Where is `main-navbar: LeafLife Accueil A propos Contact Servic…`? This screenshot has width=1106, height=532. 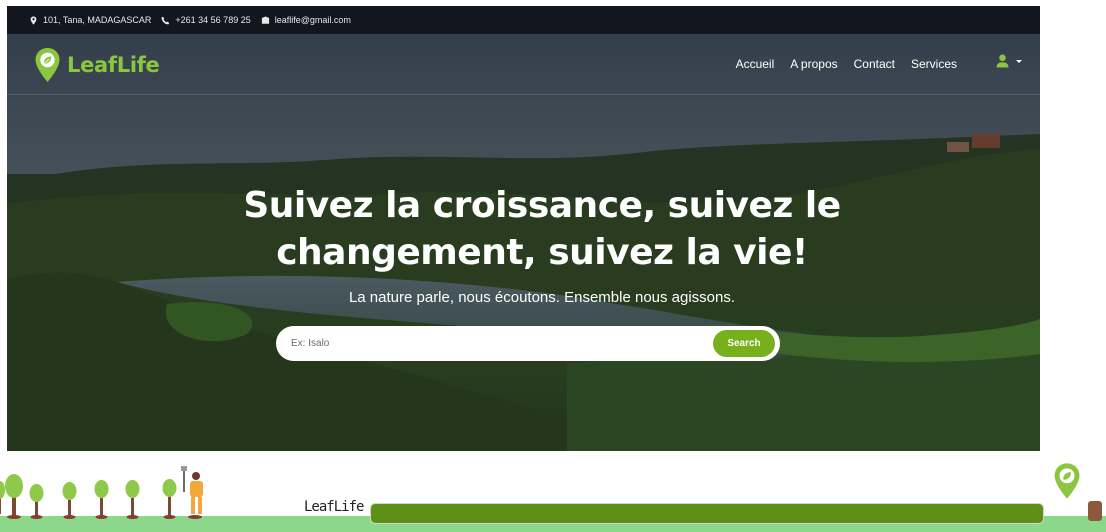
main-navbar: LeafLife Accueil A propos Contact Servic… is located at coordinates (523, 64).